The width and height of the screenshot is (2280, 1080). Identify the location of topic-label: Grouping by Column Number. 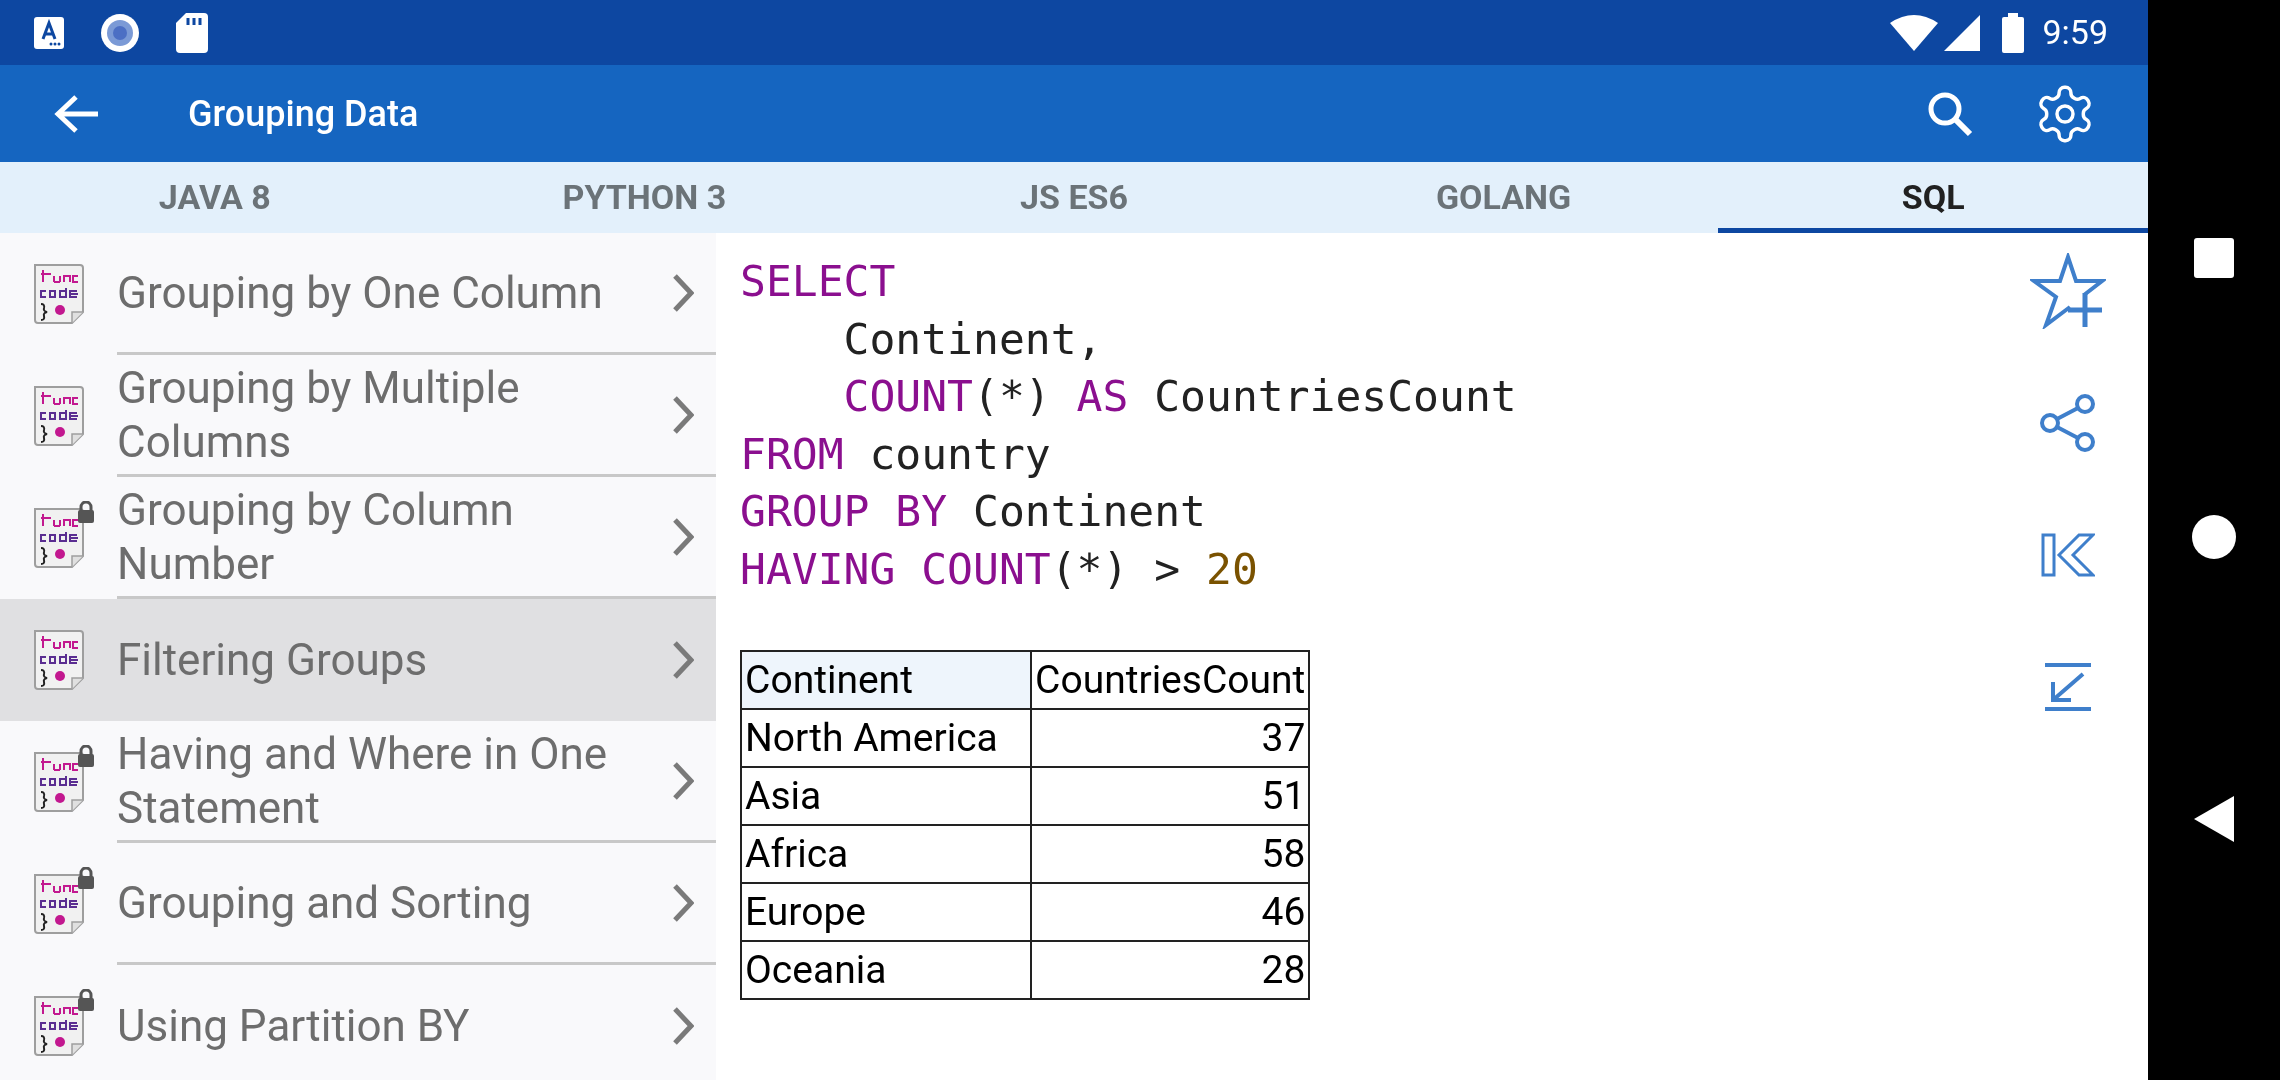
(316, 536).